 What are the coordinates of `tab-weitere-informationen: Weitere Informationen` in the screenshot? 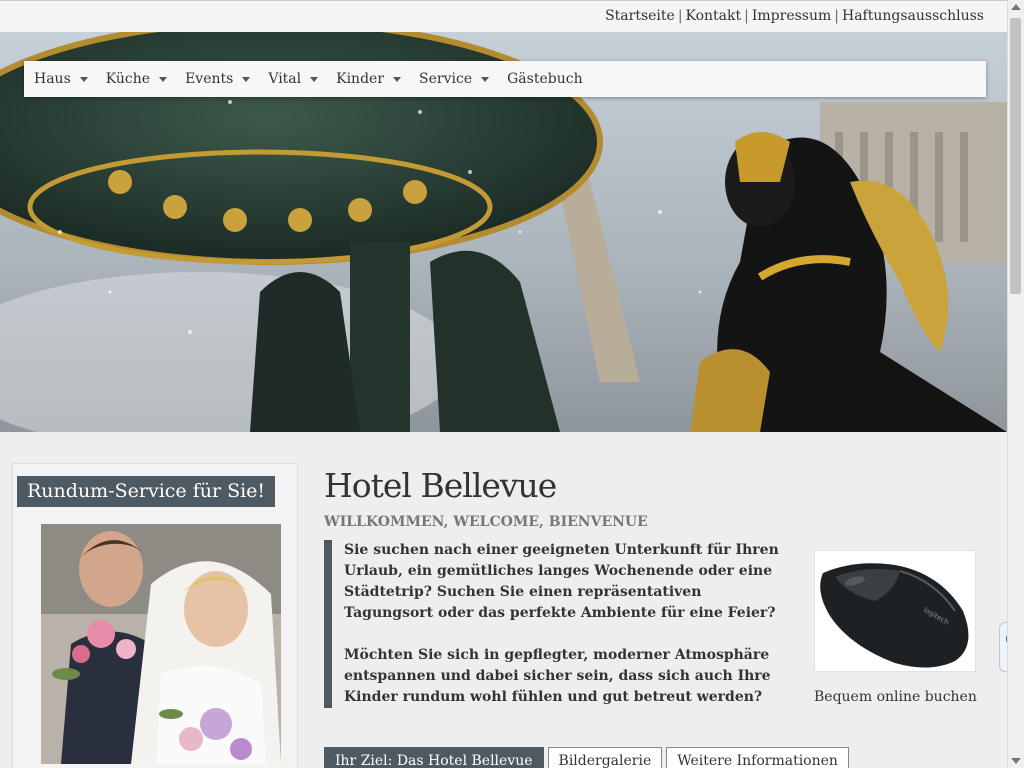 It's located at (757, 757).